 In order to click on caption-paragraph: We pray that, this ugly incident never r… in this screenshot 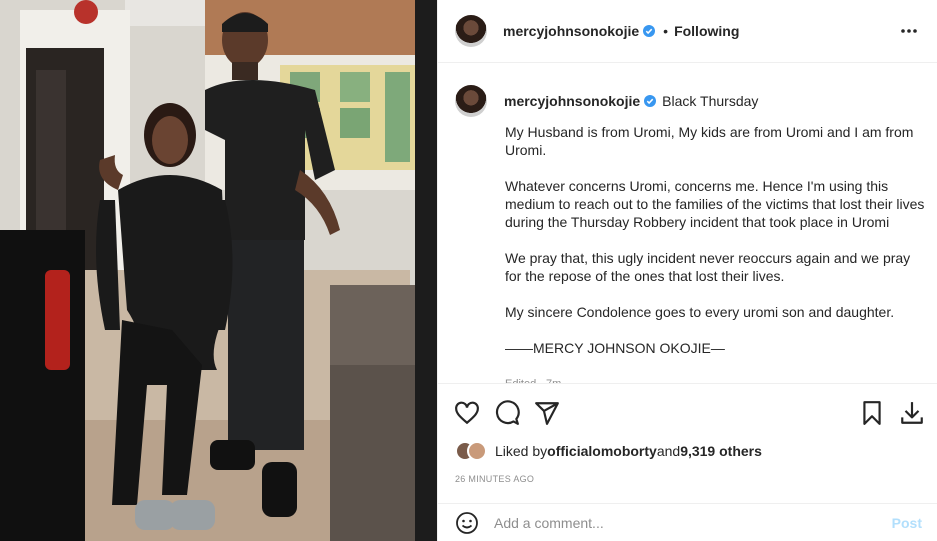, I will do `click(708, 267)`.